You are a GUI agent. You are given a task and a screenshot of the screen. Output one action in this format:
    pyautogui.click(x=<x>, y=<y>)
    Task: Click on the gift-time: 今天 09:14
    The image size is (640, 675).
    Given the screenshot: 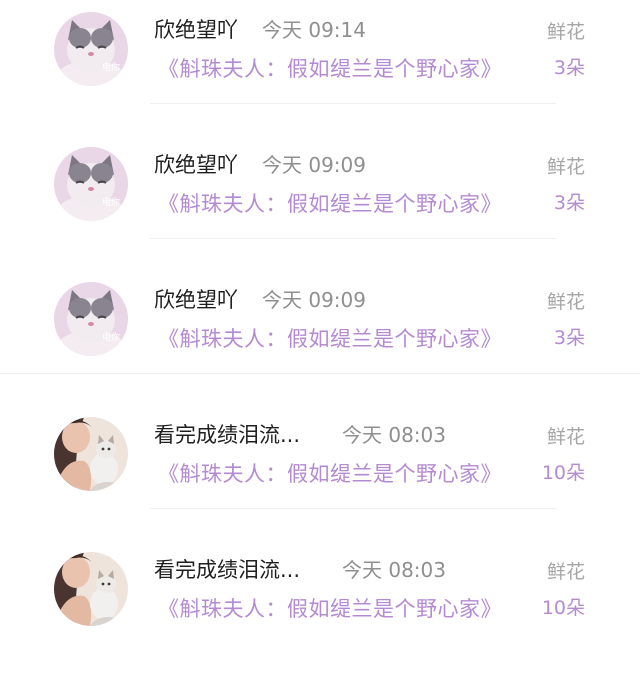 What is the action you would take?
    pyautogui.click(x=314, y=30)
    